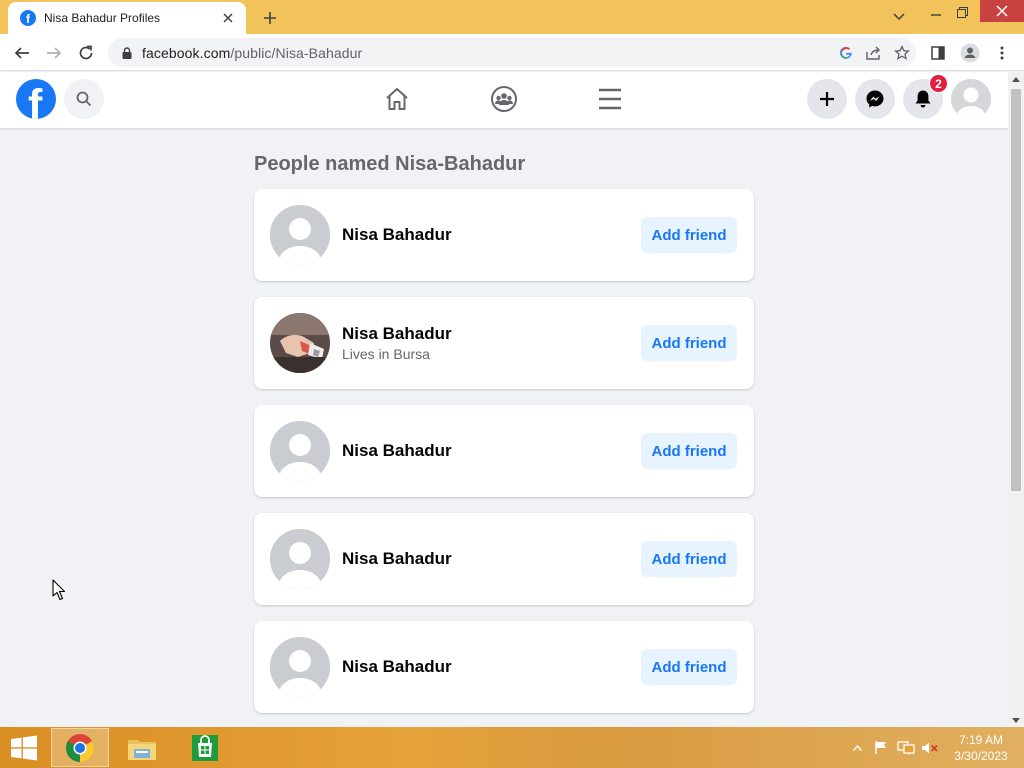 This screenshot has width=1024, height=768. Describe the element at coordinates (981, 740) in the screenshot. I see `clock-time: 7:19 AM` at that location.